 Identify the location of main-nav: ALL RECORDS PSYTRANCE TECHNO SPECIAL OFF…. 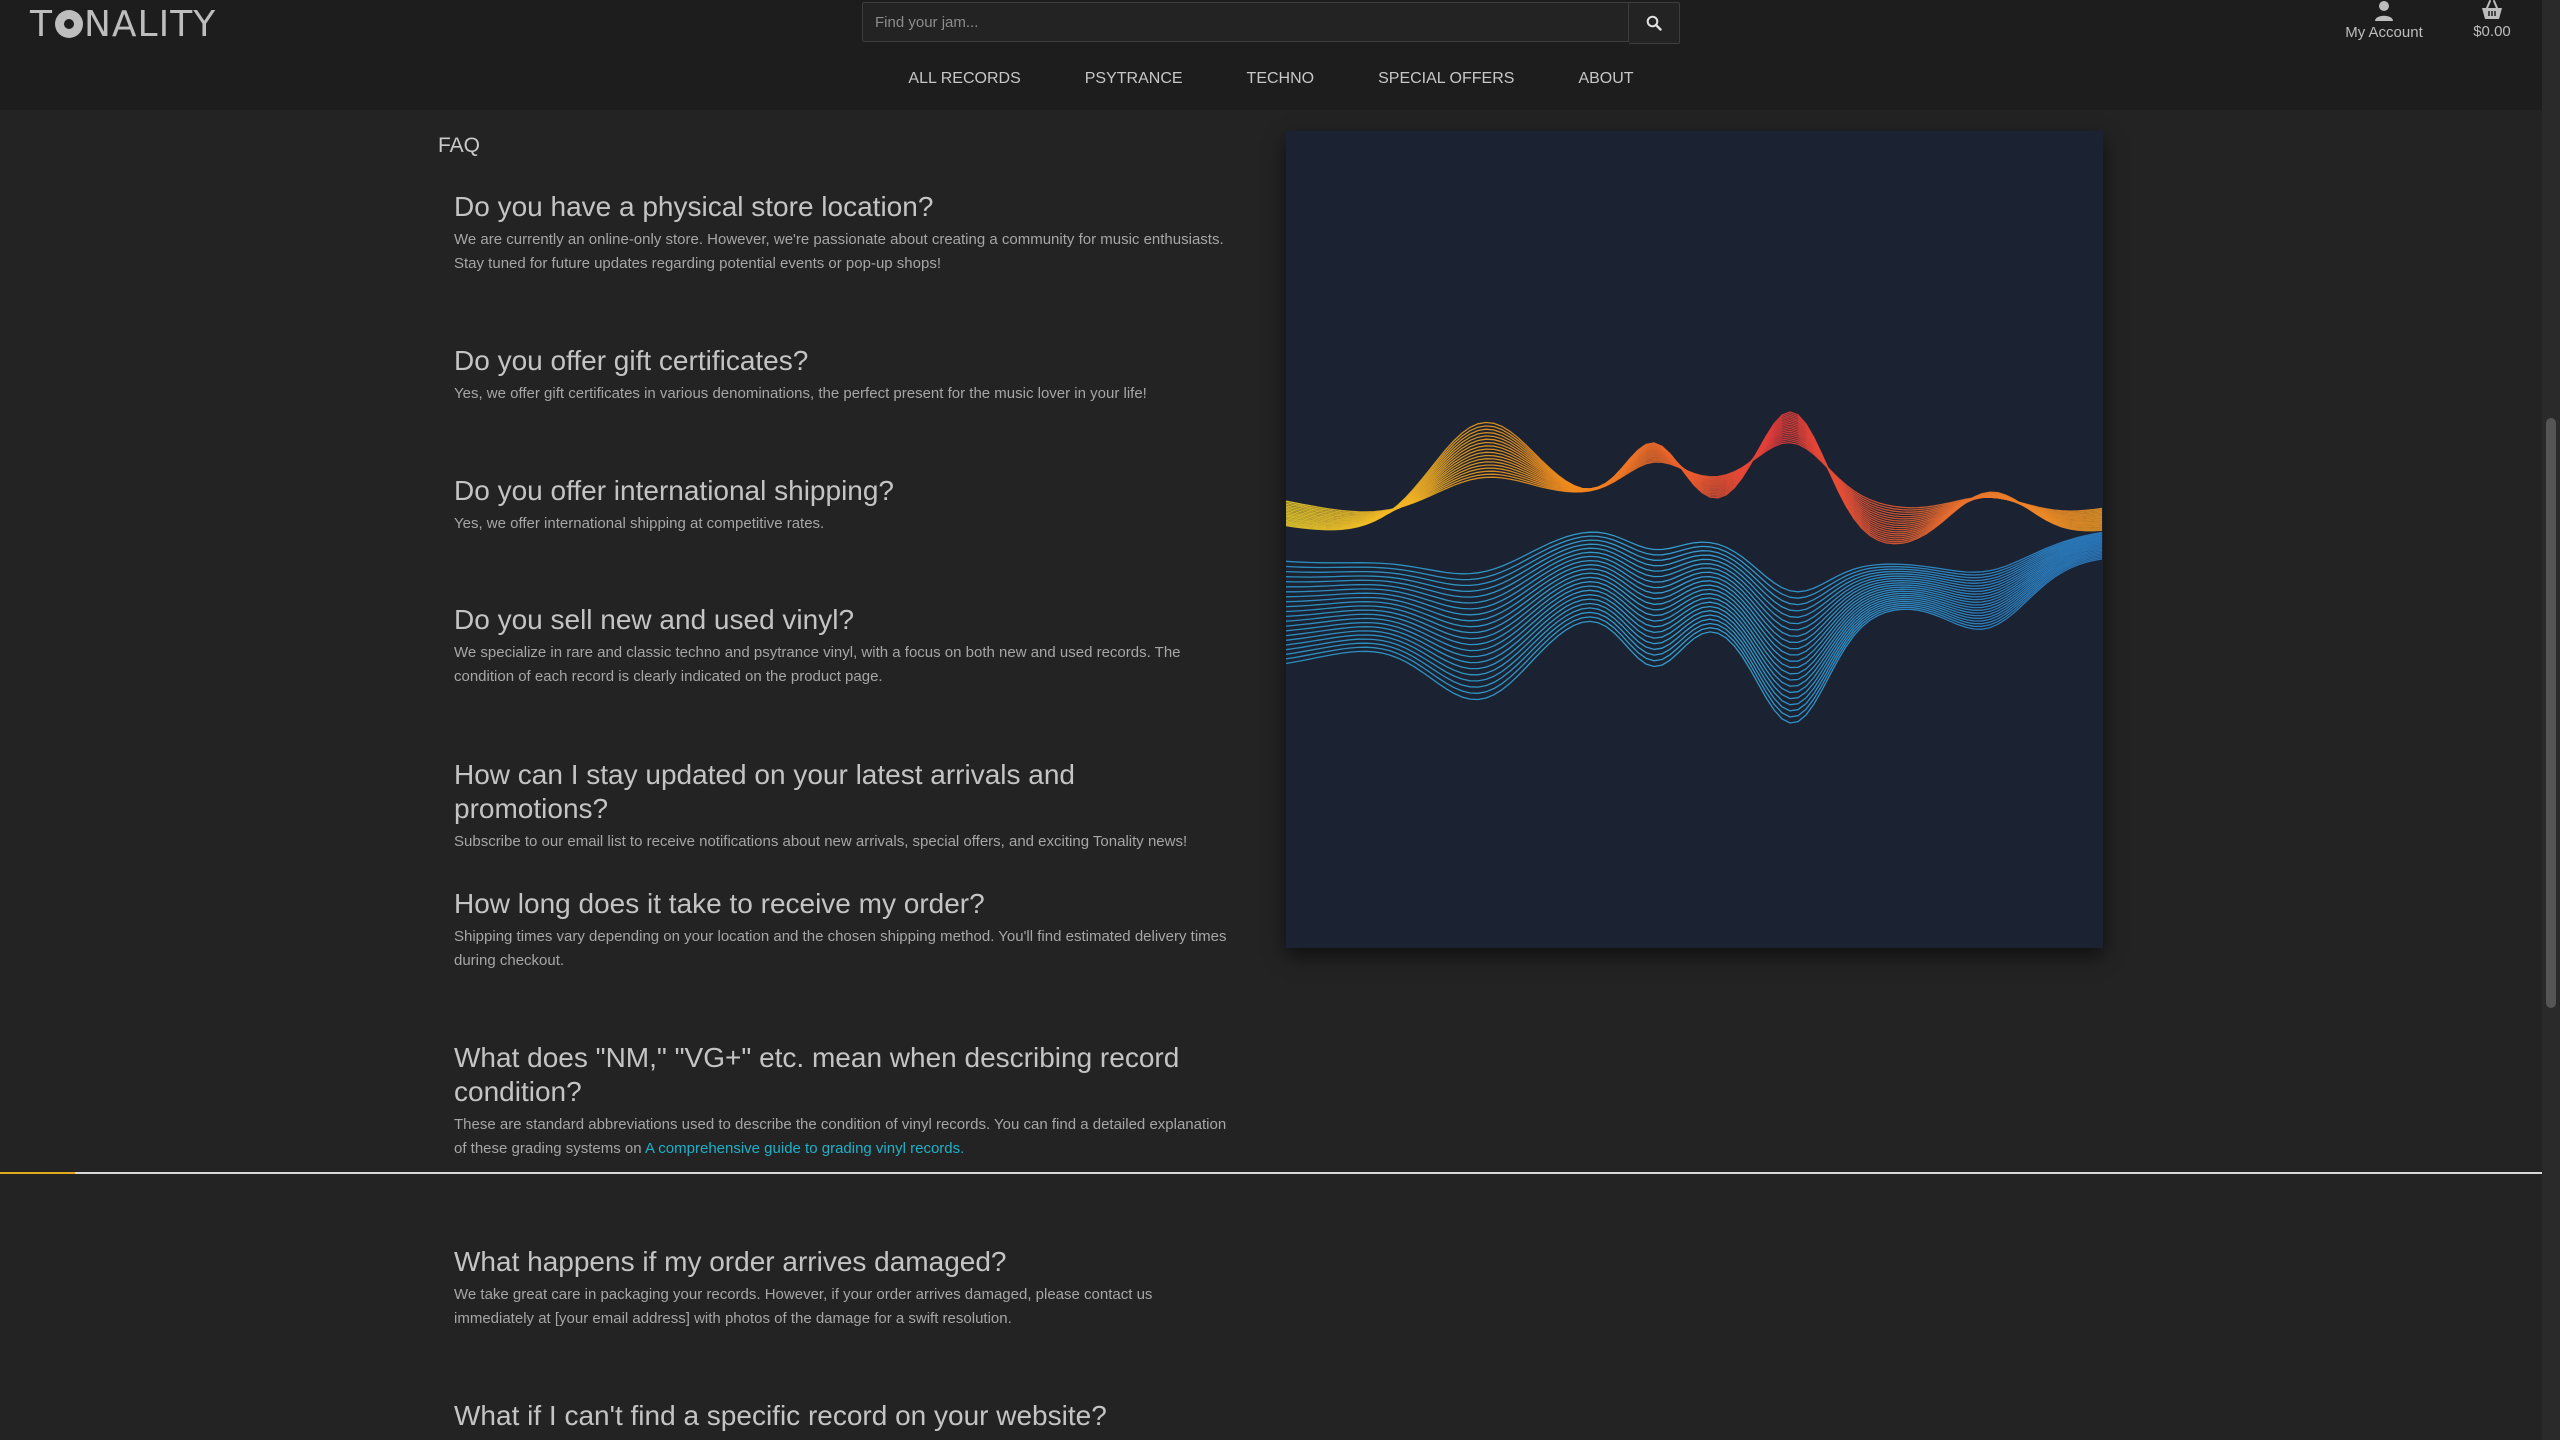
(1271, 82).